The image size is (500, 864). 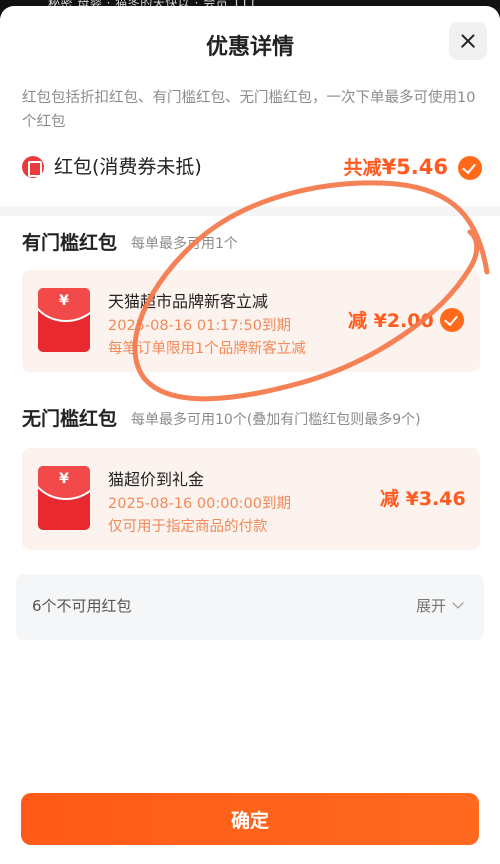 What do you see at coordinates (362, 168) in the screenshot?
I see `summary-total-prefix: 共减` at bounding box center [362, 168].